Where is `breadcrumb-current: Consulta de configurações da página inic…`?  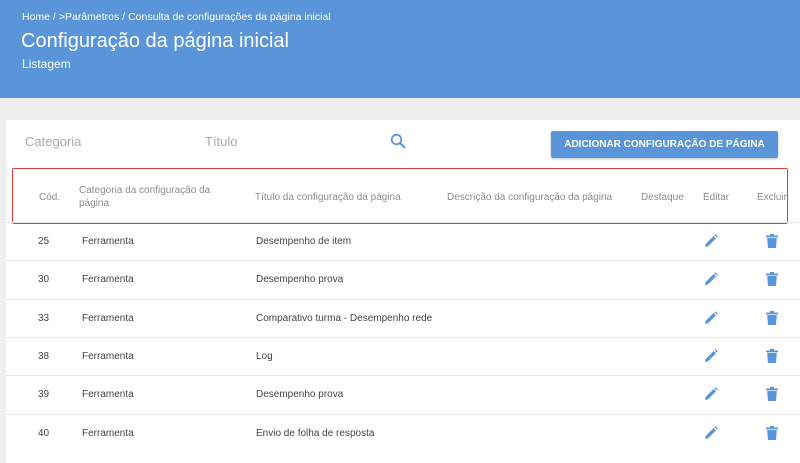 breadcrumb-current: Consulta de configurações da página inic… is located at coordinates (229, 17).